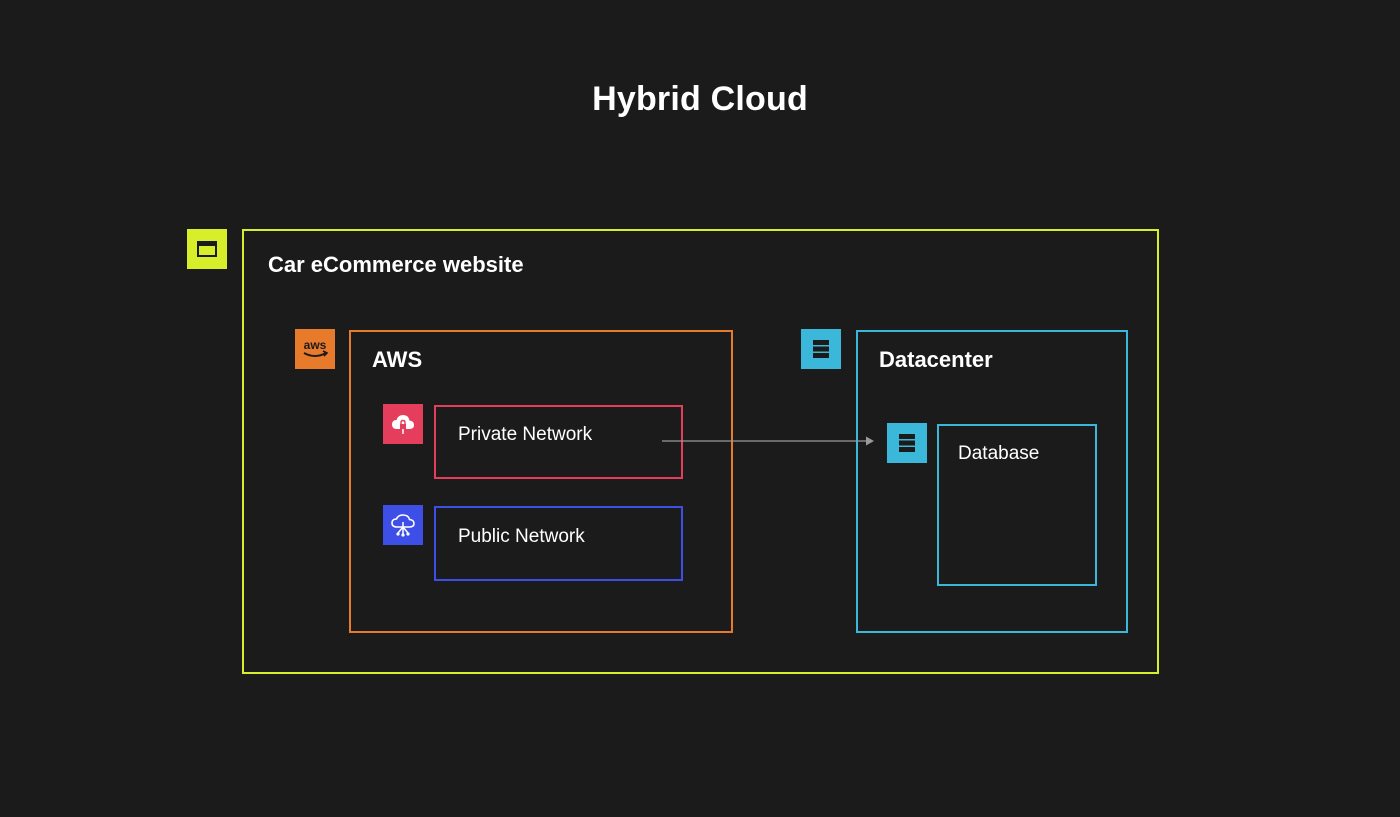  Describe the element at coordinates (541, 481) in the screenshot. I see `aws-group` at that location.